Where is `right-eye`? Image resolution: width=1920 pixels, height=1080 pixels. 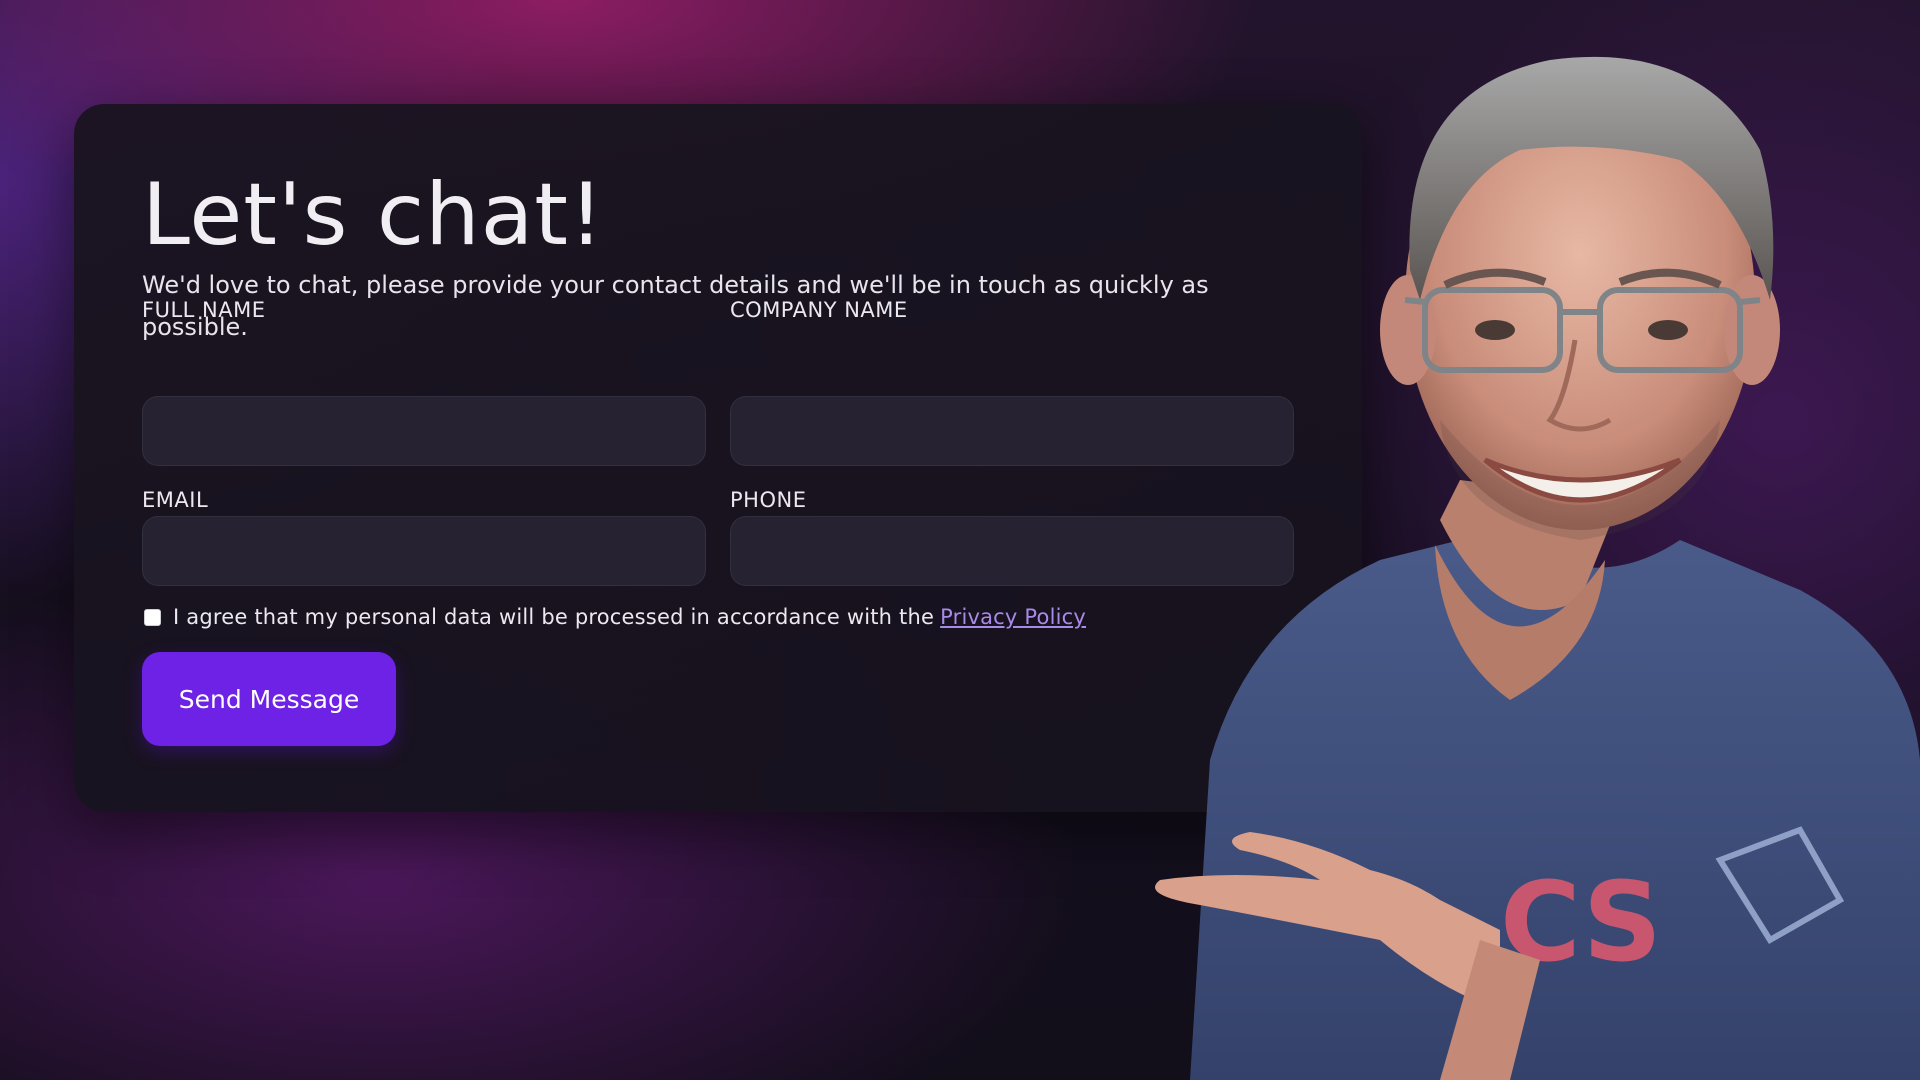 right-eye is located at coordinates (1668, 330).